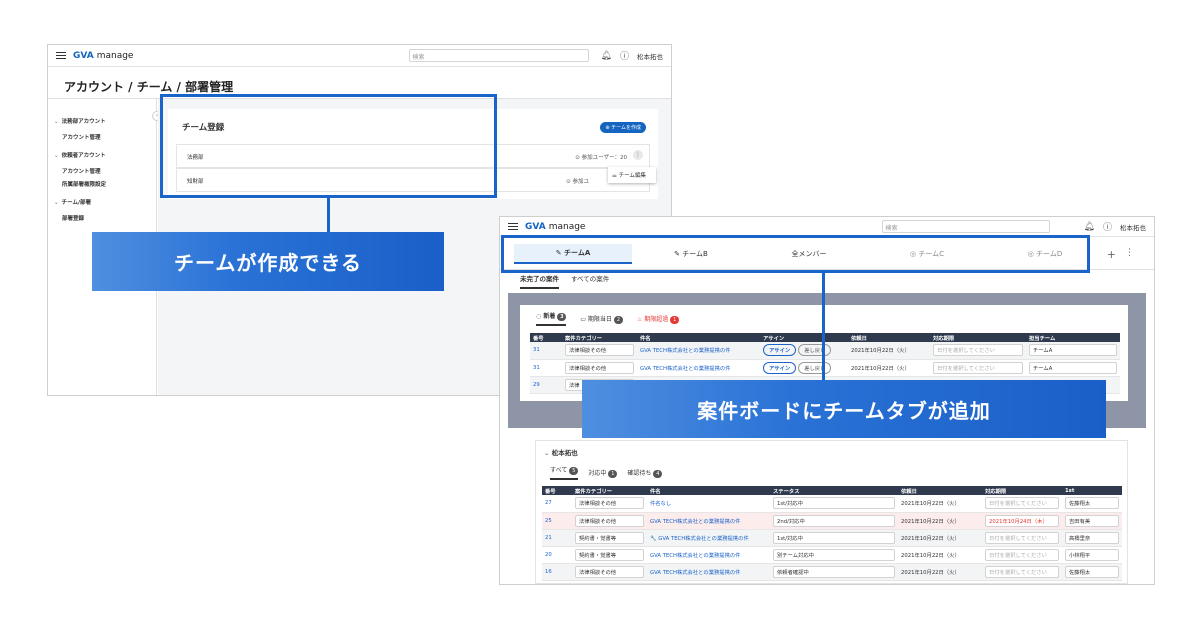 This screenshot has width=1200, height=630. Describe the element at coordinates (546, 385) in the screenshot. I see `case-number: 29` at that location.